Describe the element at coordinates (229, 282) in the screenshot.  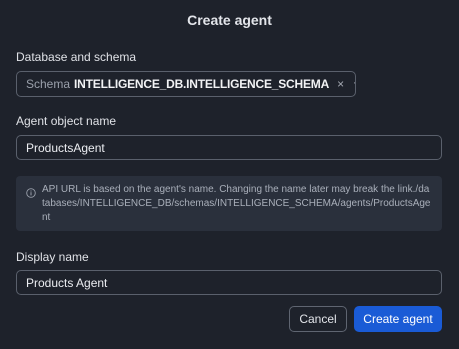
I see `display-name-input: Products Agent` at that location.